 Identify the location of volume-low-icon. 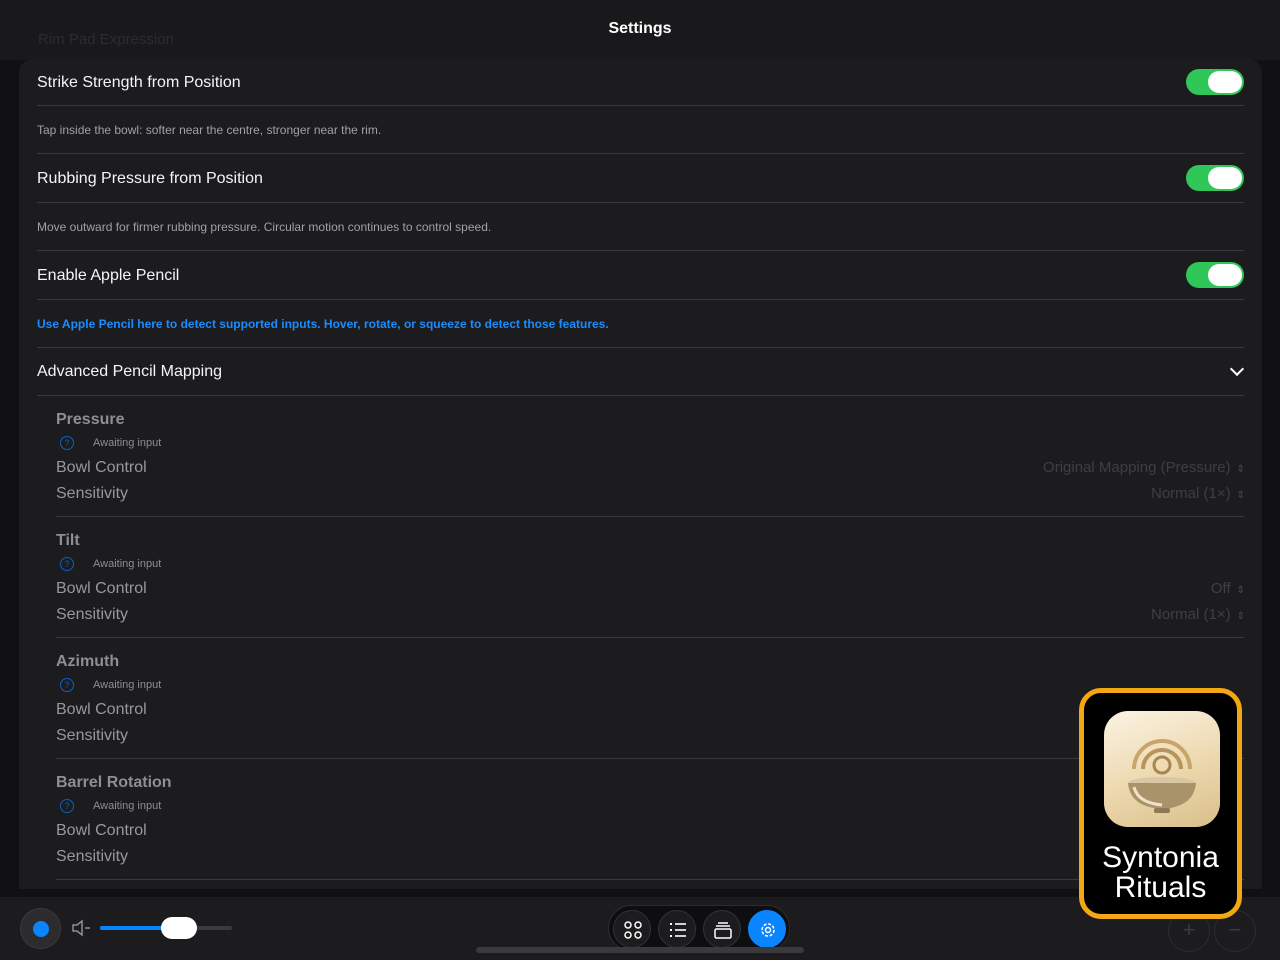
(81, 928).